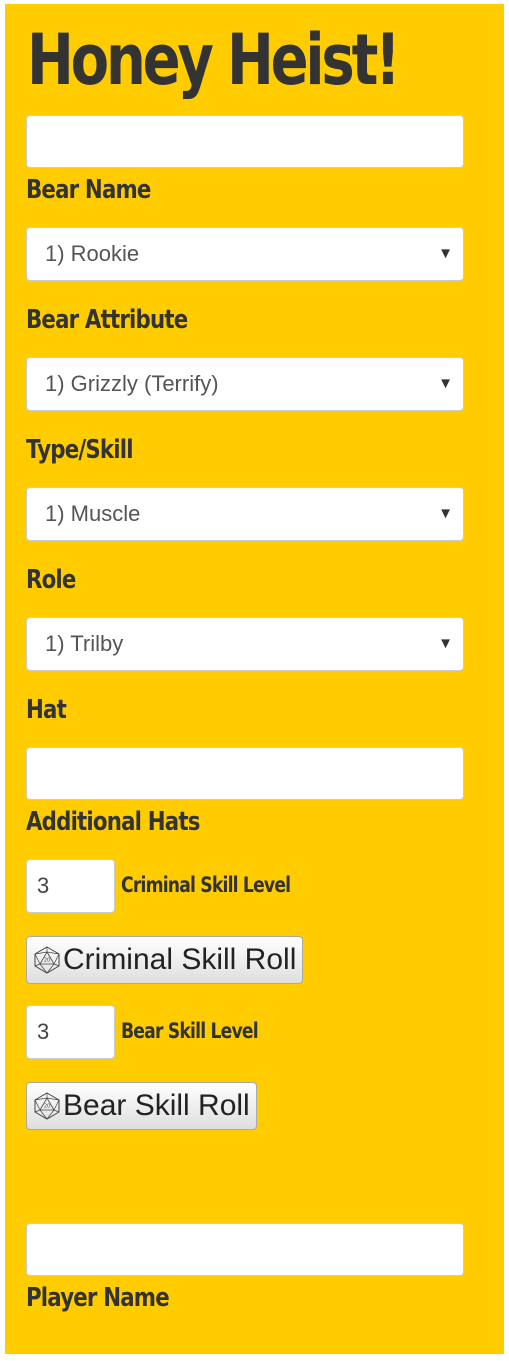  I want to click on additional-hats-label: Additional Hats, so click(113, 822).